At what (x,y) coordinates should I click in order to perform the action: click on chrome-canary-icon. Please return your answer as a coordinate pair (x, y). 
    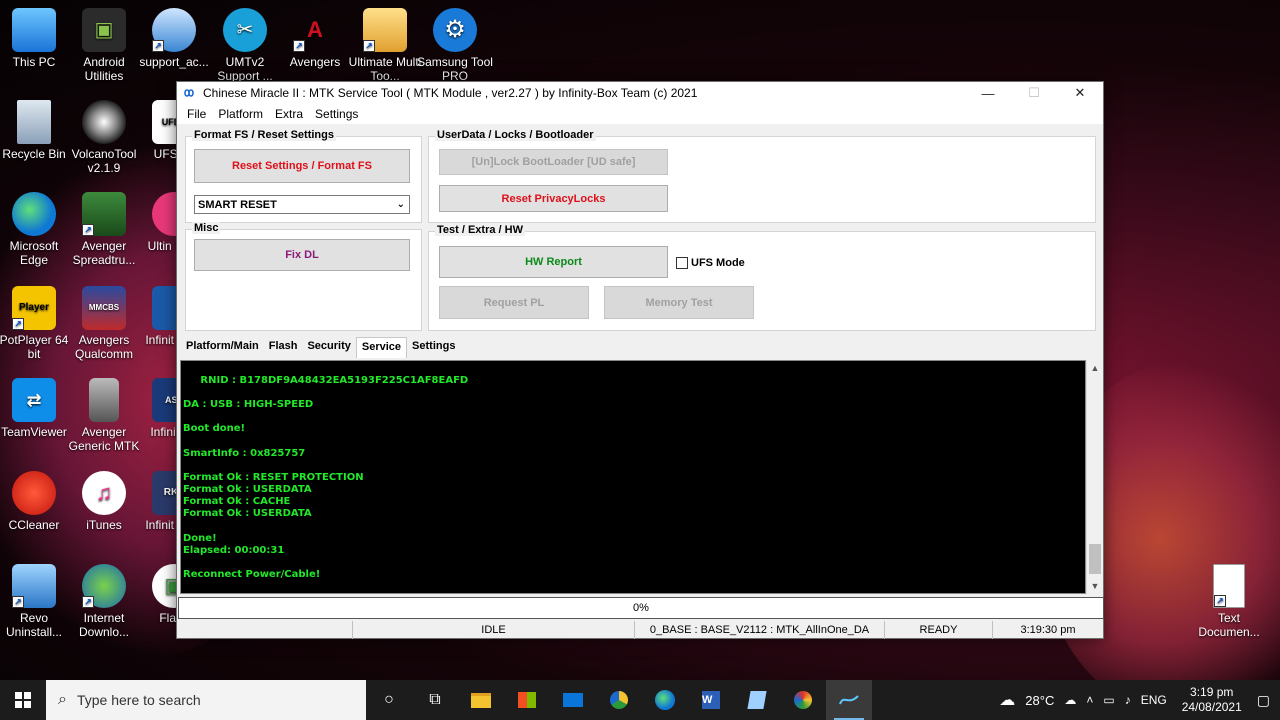
    Looking at the image, I should click on (619, 700).